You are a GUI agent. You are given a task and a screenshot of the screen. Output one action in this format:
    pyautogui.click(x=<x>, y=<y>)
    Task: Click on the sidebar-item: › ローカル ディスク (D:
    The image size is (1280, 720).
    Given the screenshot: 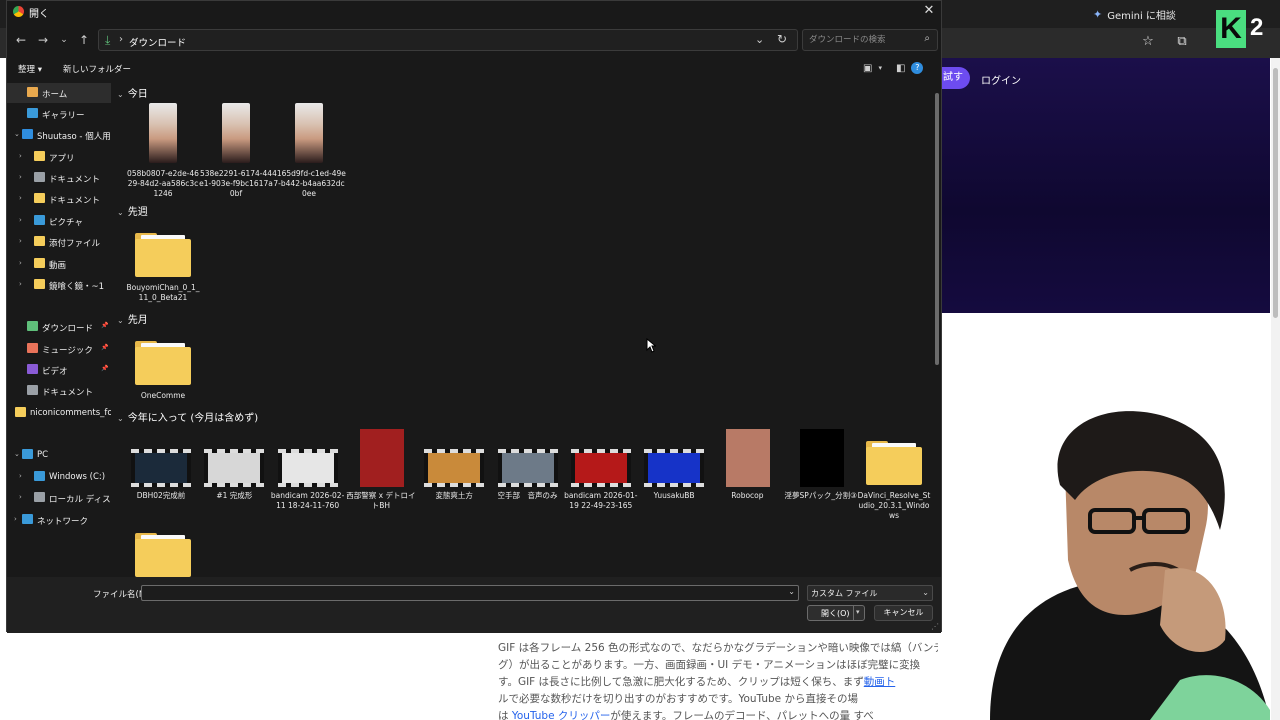 What is the action you would take?
    pyautogui.click(x=59, y=498)
    